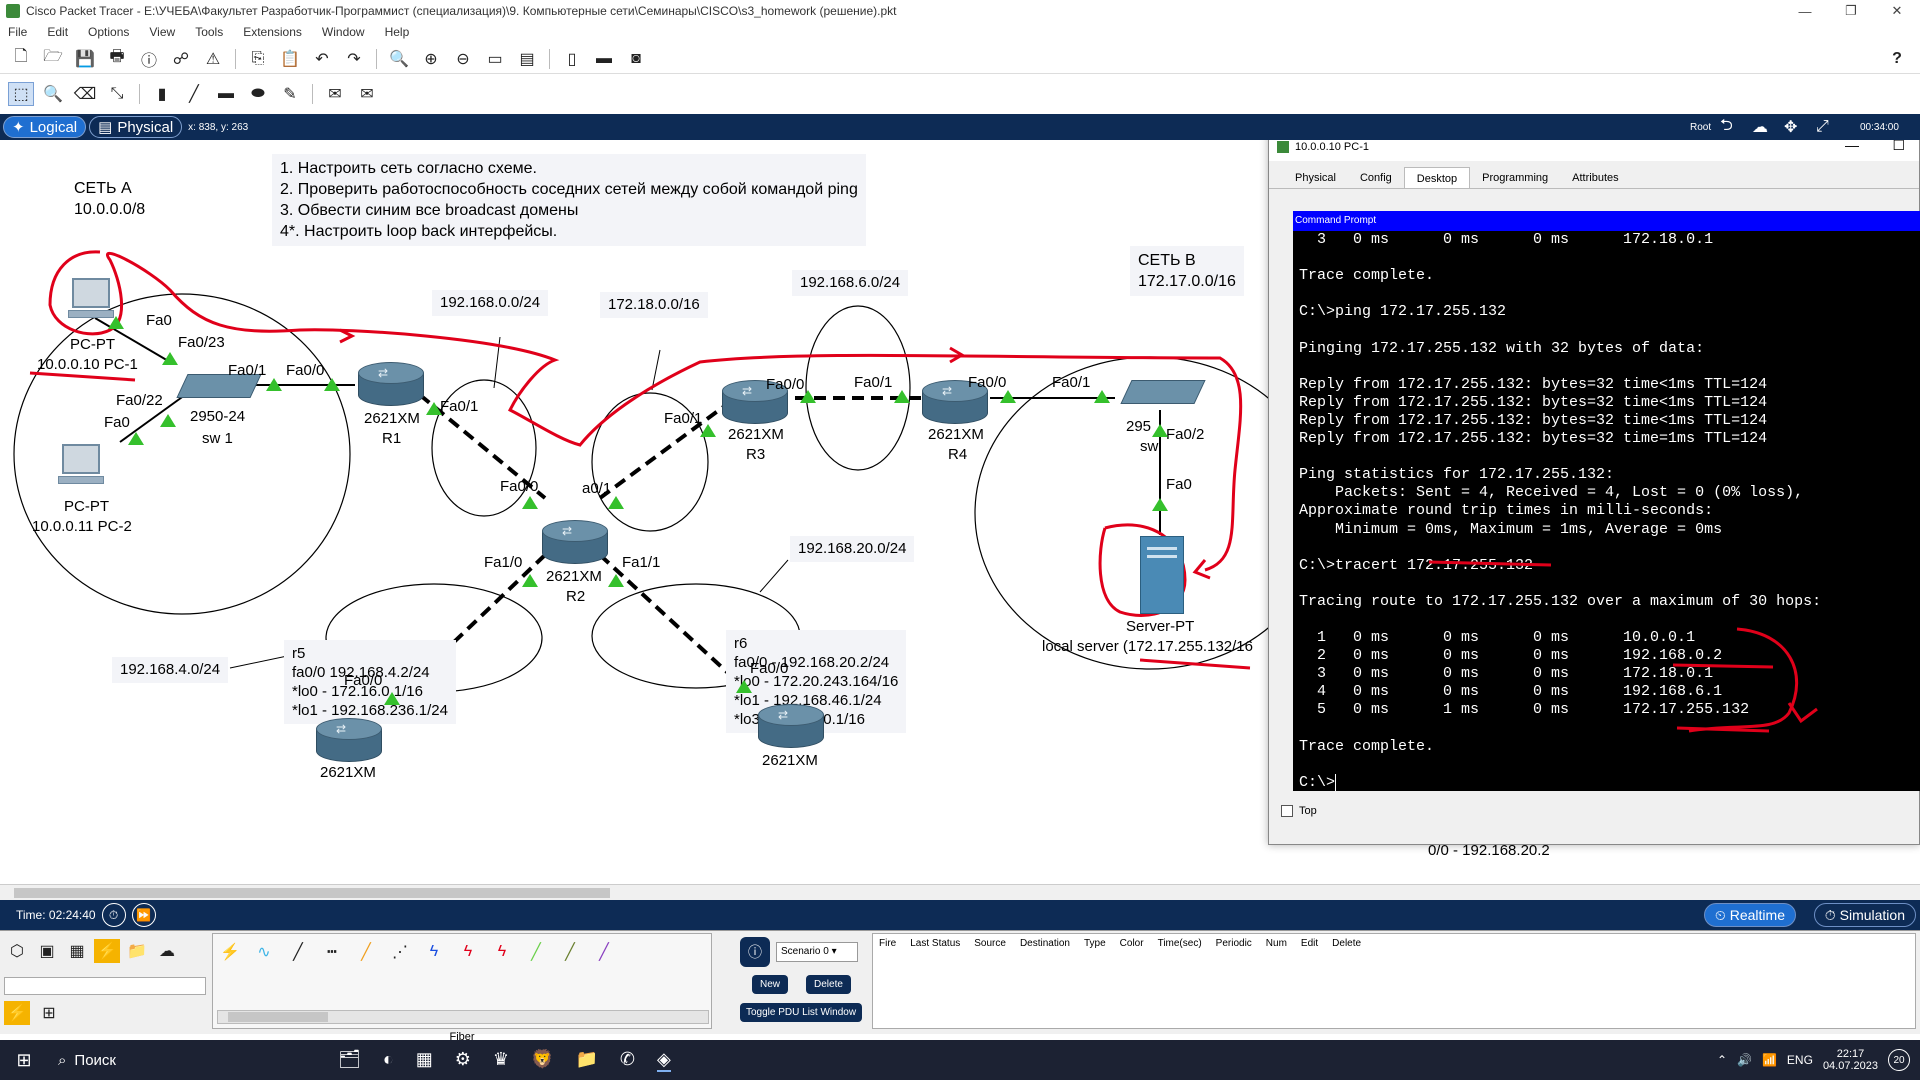 This screenshot has width=1920, height=1080. What do you see at coordinates (137, 951) in the screenshot?
I see `misc-icon: 📁` at bounding box center [137, 951].